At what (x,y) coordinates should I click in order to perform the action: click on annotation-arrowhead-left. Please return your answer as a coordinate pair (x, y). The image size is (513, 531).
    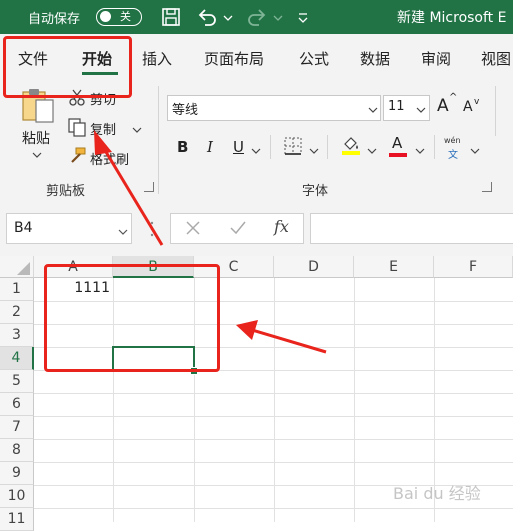
    Looking at the image, I should click on (247, 330).